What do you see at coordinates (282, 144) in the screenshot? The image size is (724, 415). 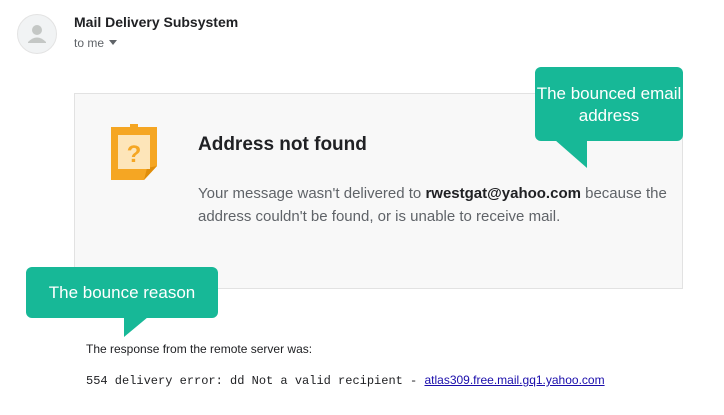 I see `bounce-title: Address not found` at bounding box center [282, 144].